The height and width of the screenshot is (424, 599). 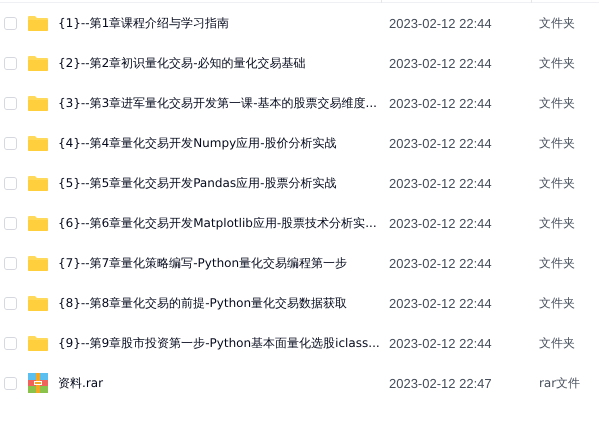 I want to click on file-name: {8}--第8章量化交易的前提-Python量化交易数据获取, so click(x=223, y=303).